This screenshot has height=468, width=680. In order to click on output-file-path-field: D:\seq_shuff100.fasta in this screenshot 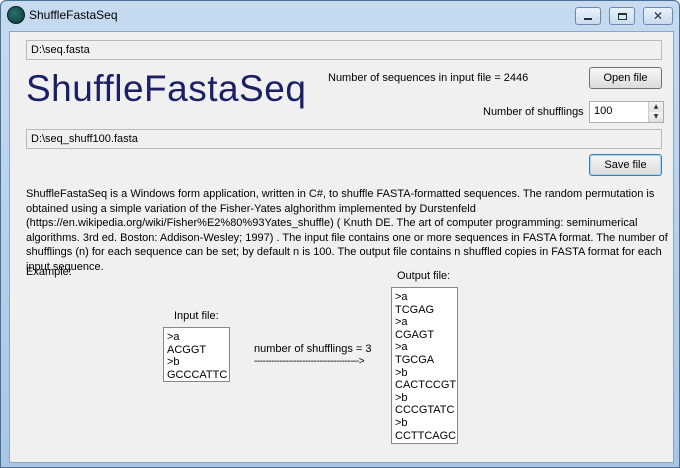, I will do `click(344, 139)`.